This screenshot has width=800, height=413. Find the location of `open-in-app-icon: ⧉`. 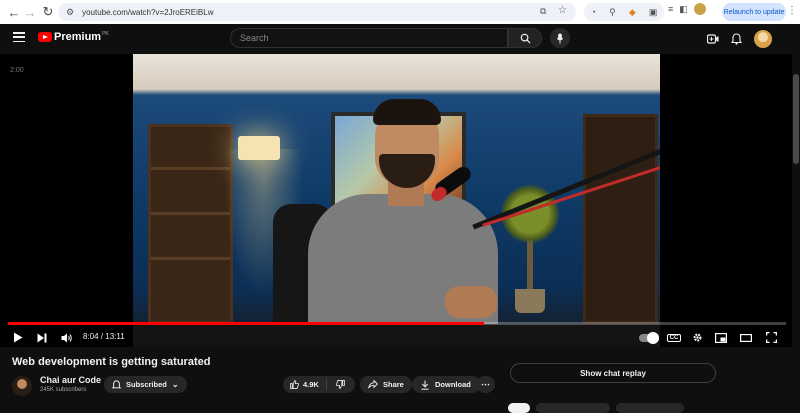

open-in-app-icon: ⧉ is located at coordinates (543, 11).